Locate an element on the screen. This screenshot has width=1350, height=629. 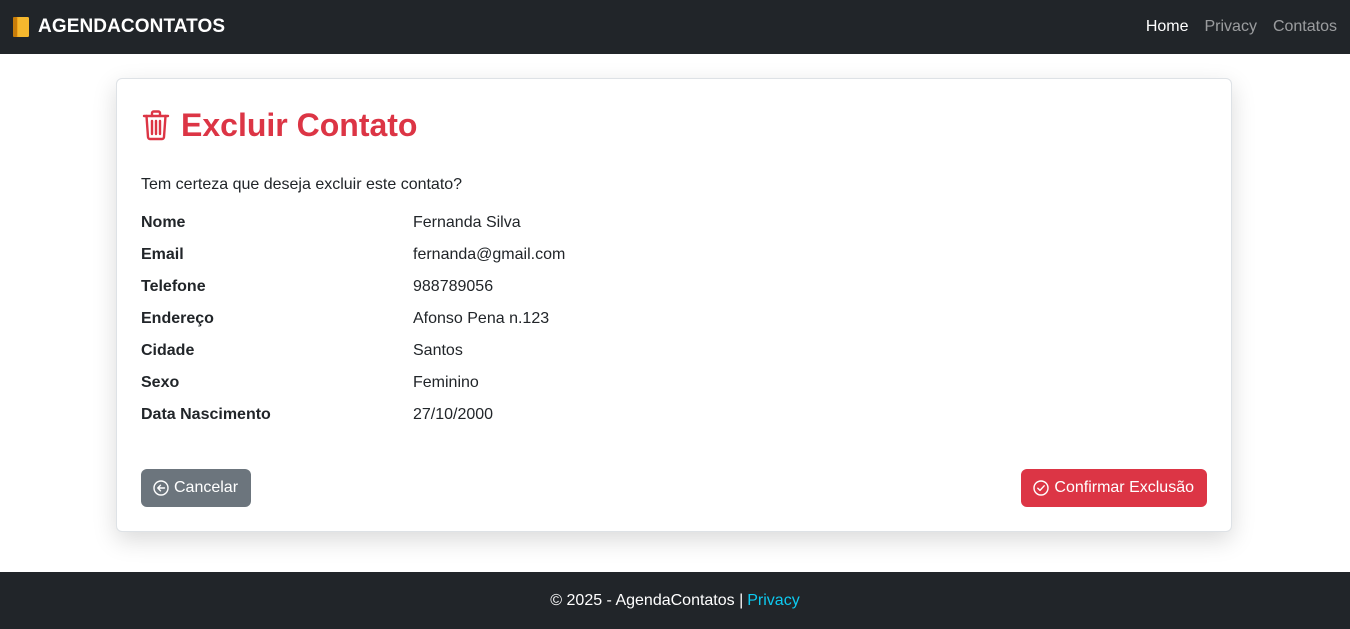
detail-value: 988789056 is located at coordinates (453, 286).